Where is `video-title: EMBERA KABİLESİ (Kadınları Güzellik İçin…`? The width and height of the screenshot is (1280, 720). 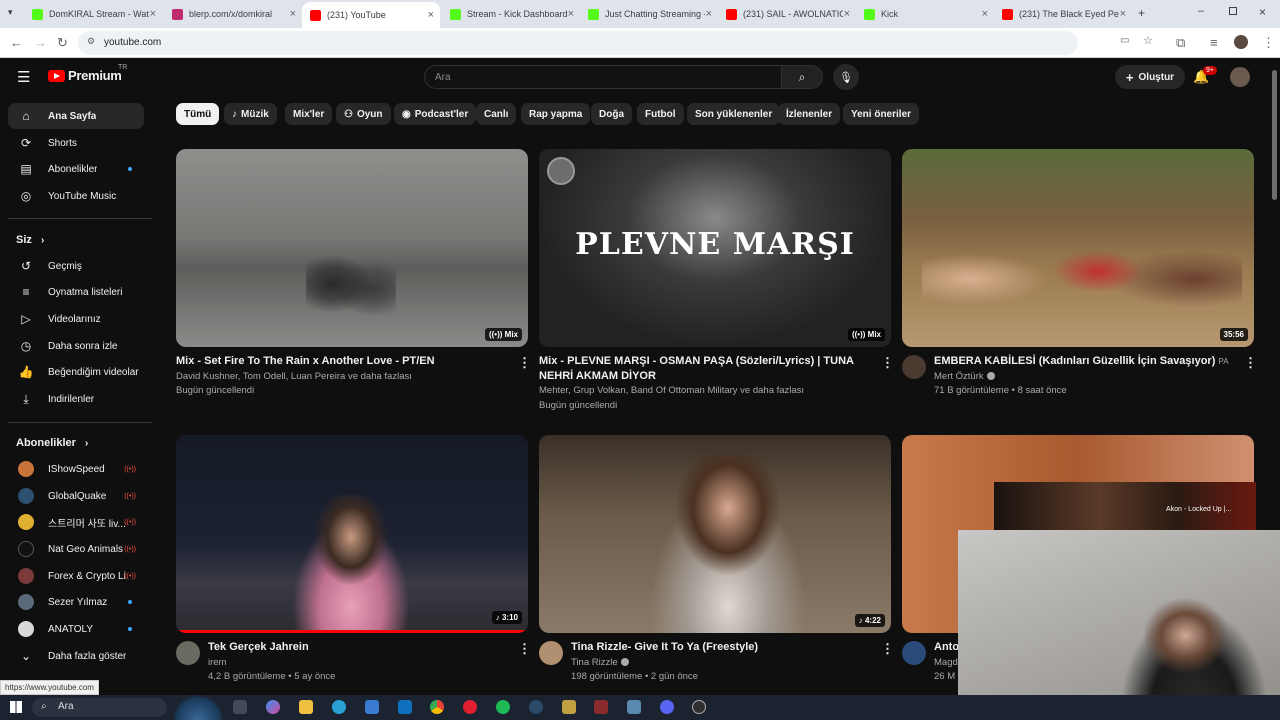 video-title: EMBERA KABİLESİ (Kadınları Güzellik İçin… is located at coordinates (1084, 361).